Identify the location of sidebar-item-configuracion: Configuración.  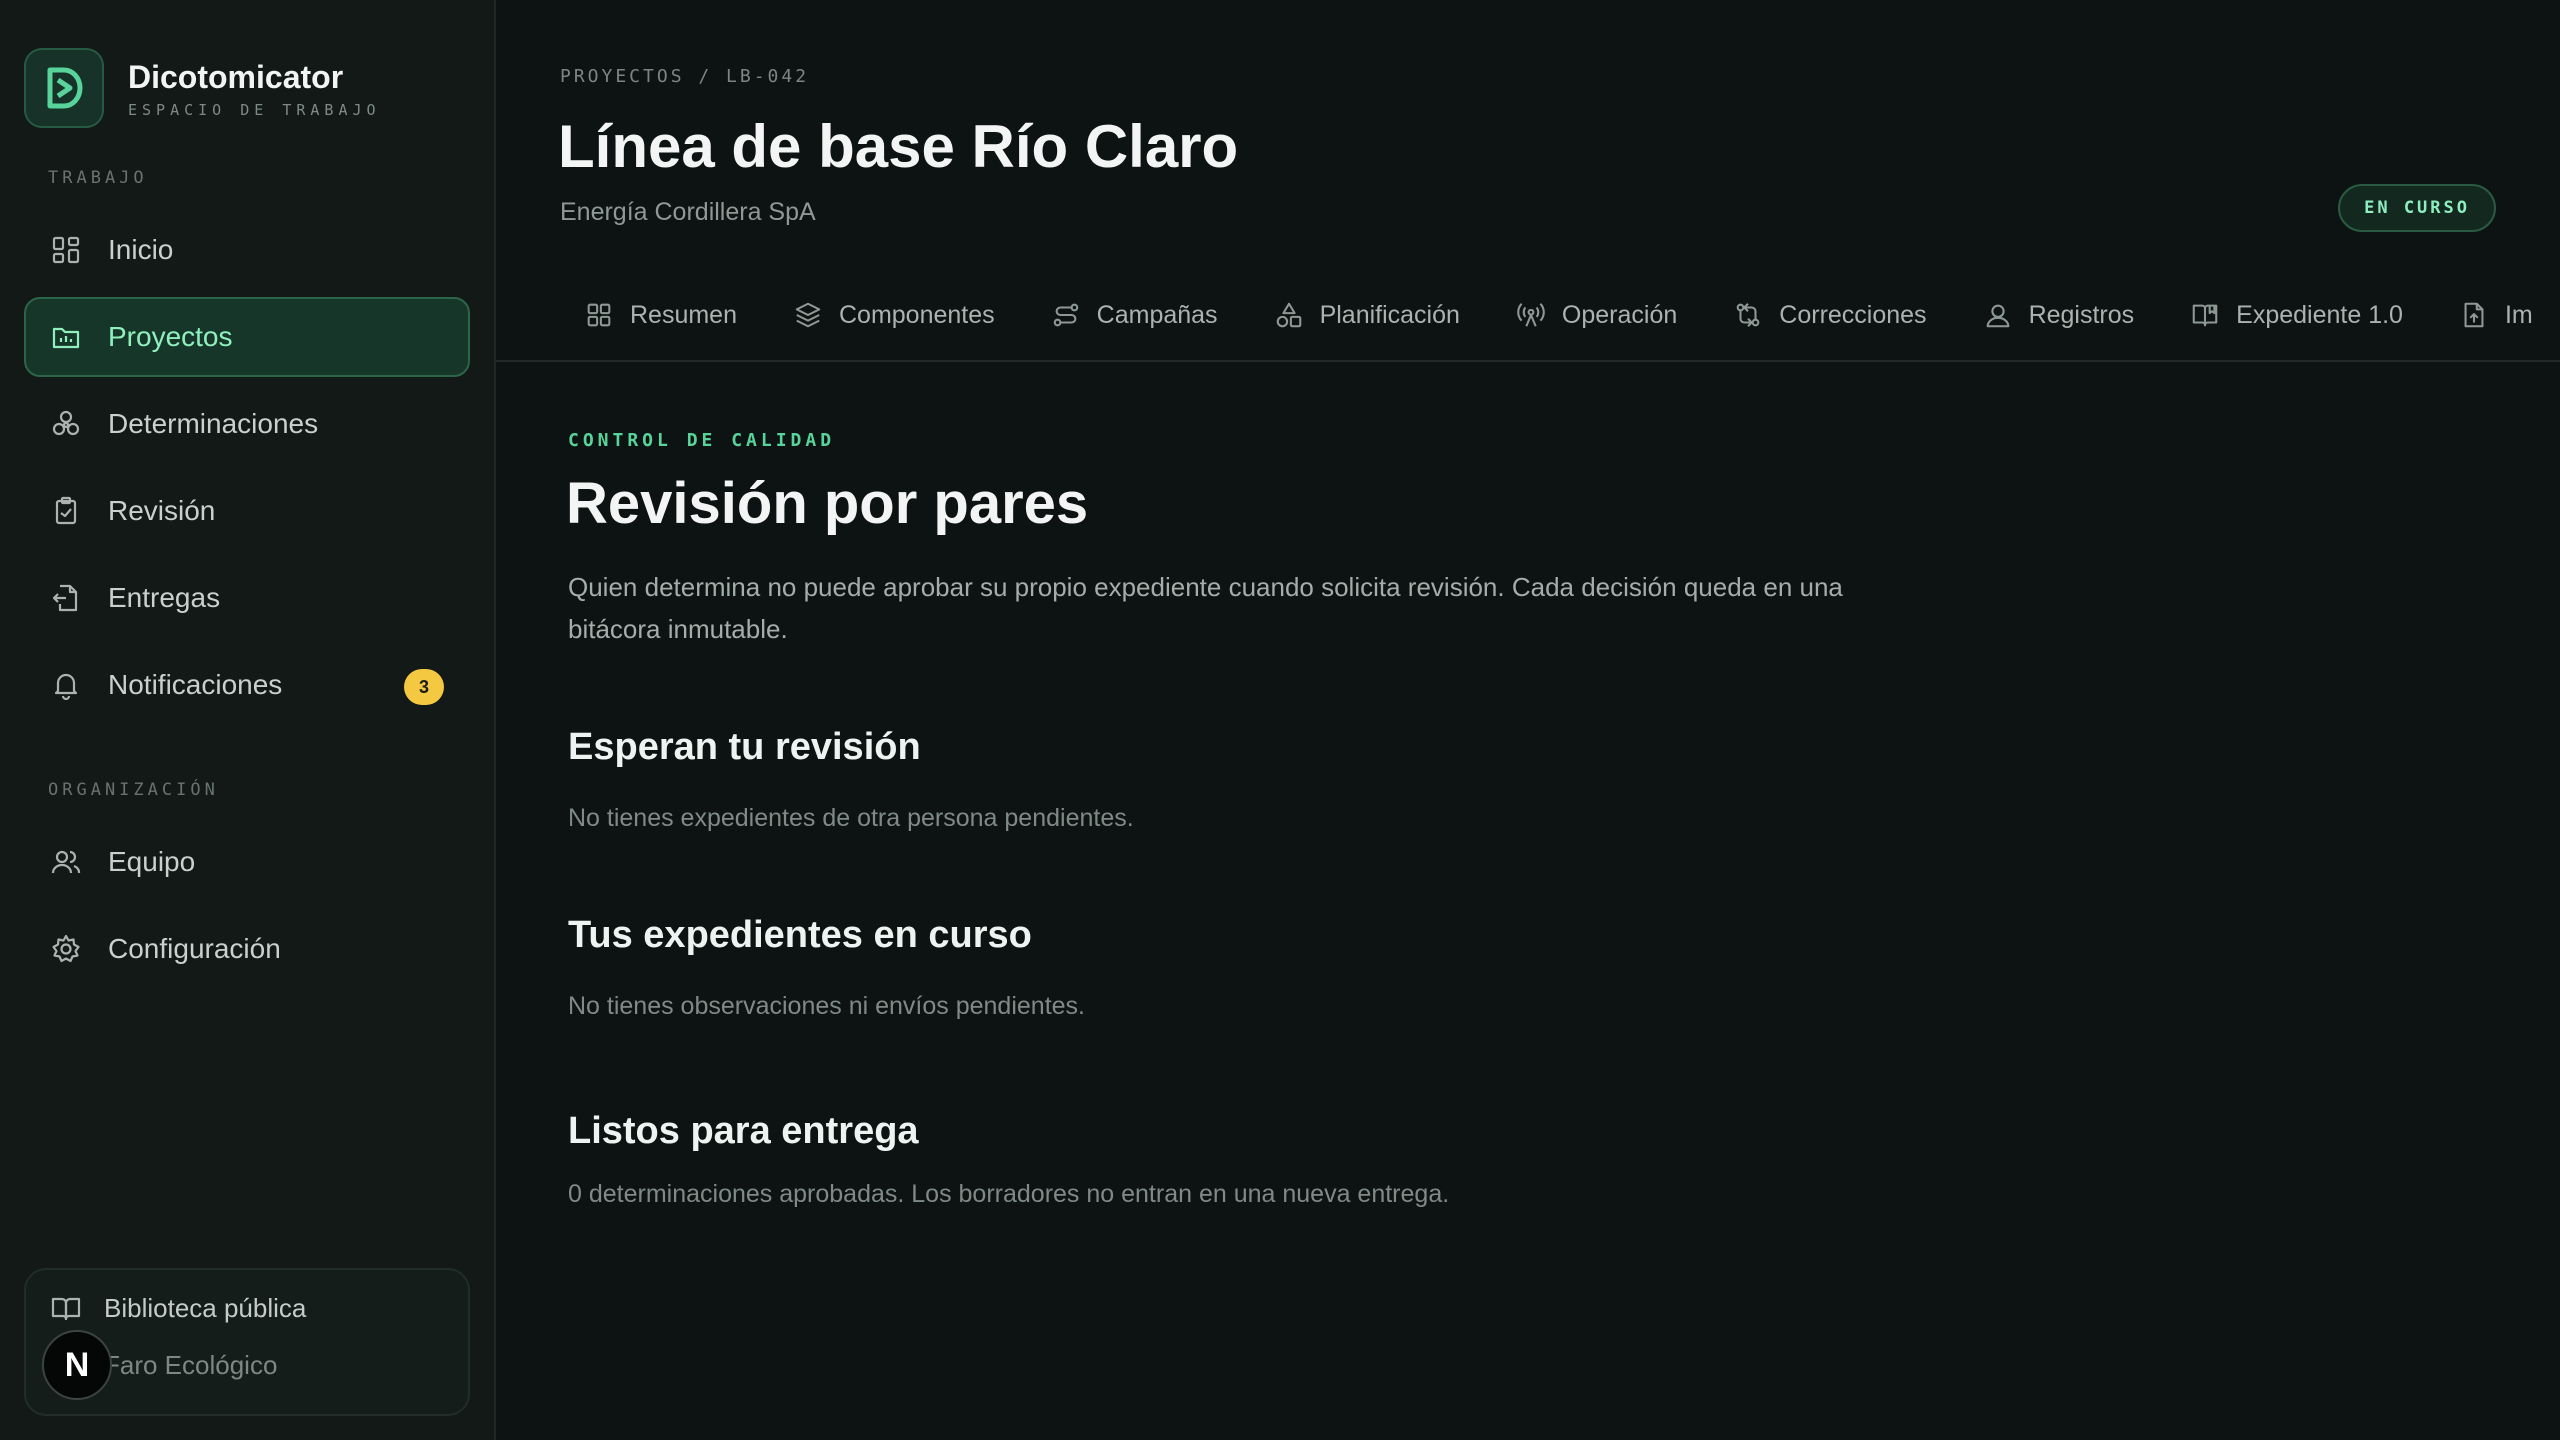
(247, 949).